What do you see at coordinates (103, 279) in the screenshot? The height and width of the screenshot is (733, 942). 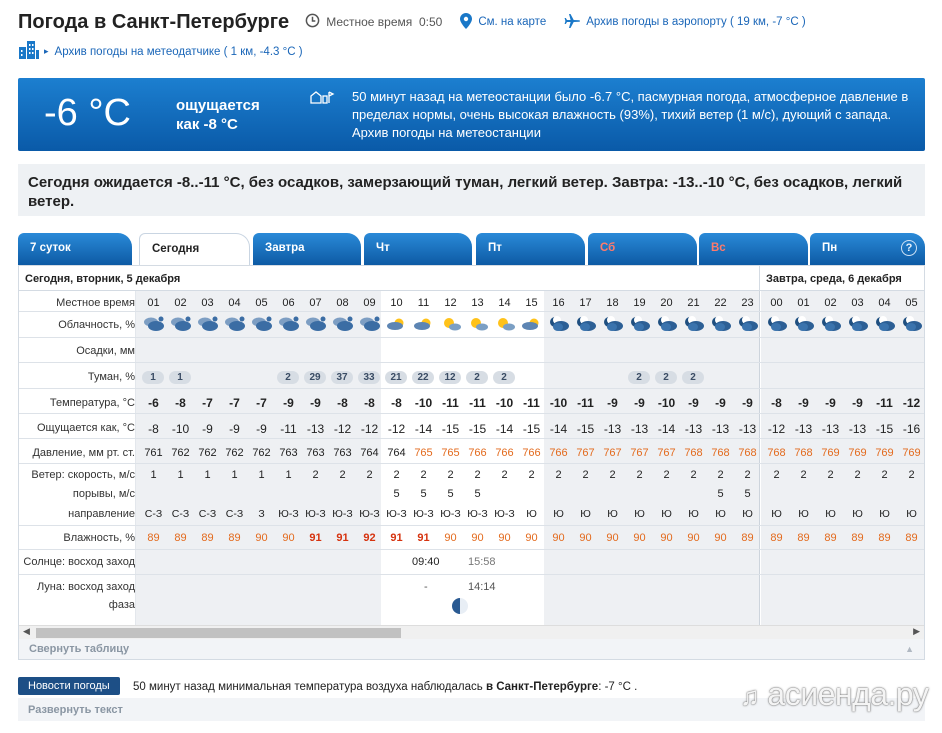 I see `day1-label: Сегодня, вторник, 5 декабря` at bounding box center [103, 279].